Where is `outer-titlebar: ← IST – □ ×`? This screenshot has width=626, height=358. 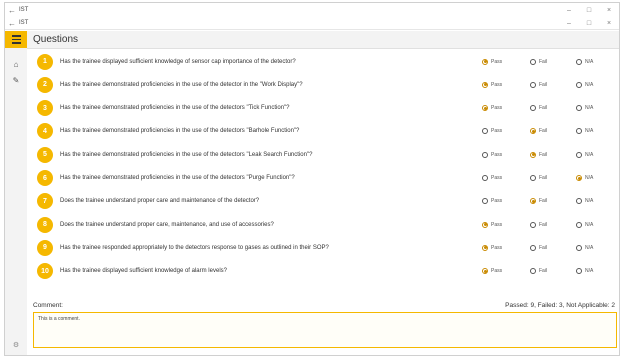
outer-titlebar: ← IST – □ × is located at coordinates (312, 10).